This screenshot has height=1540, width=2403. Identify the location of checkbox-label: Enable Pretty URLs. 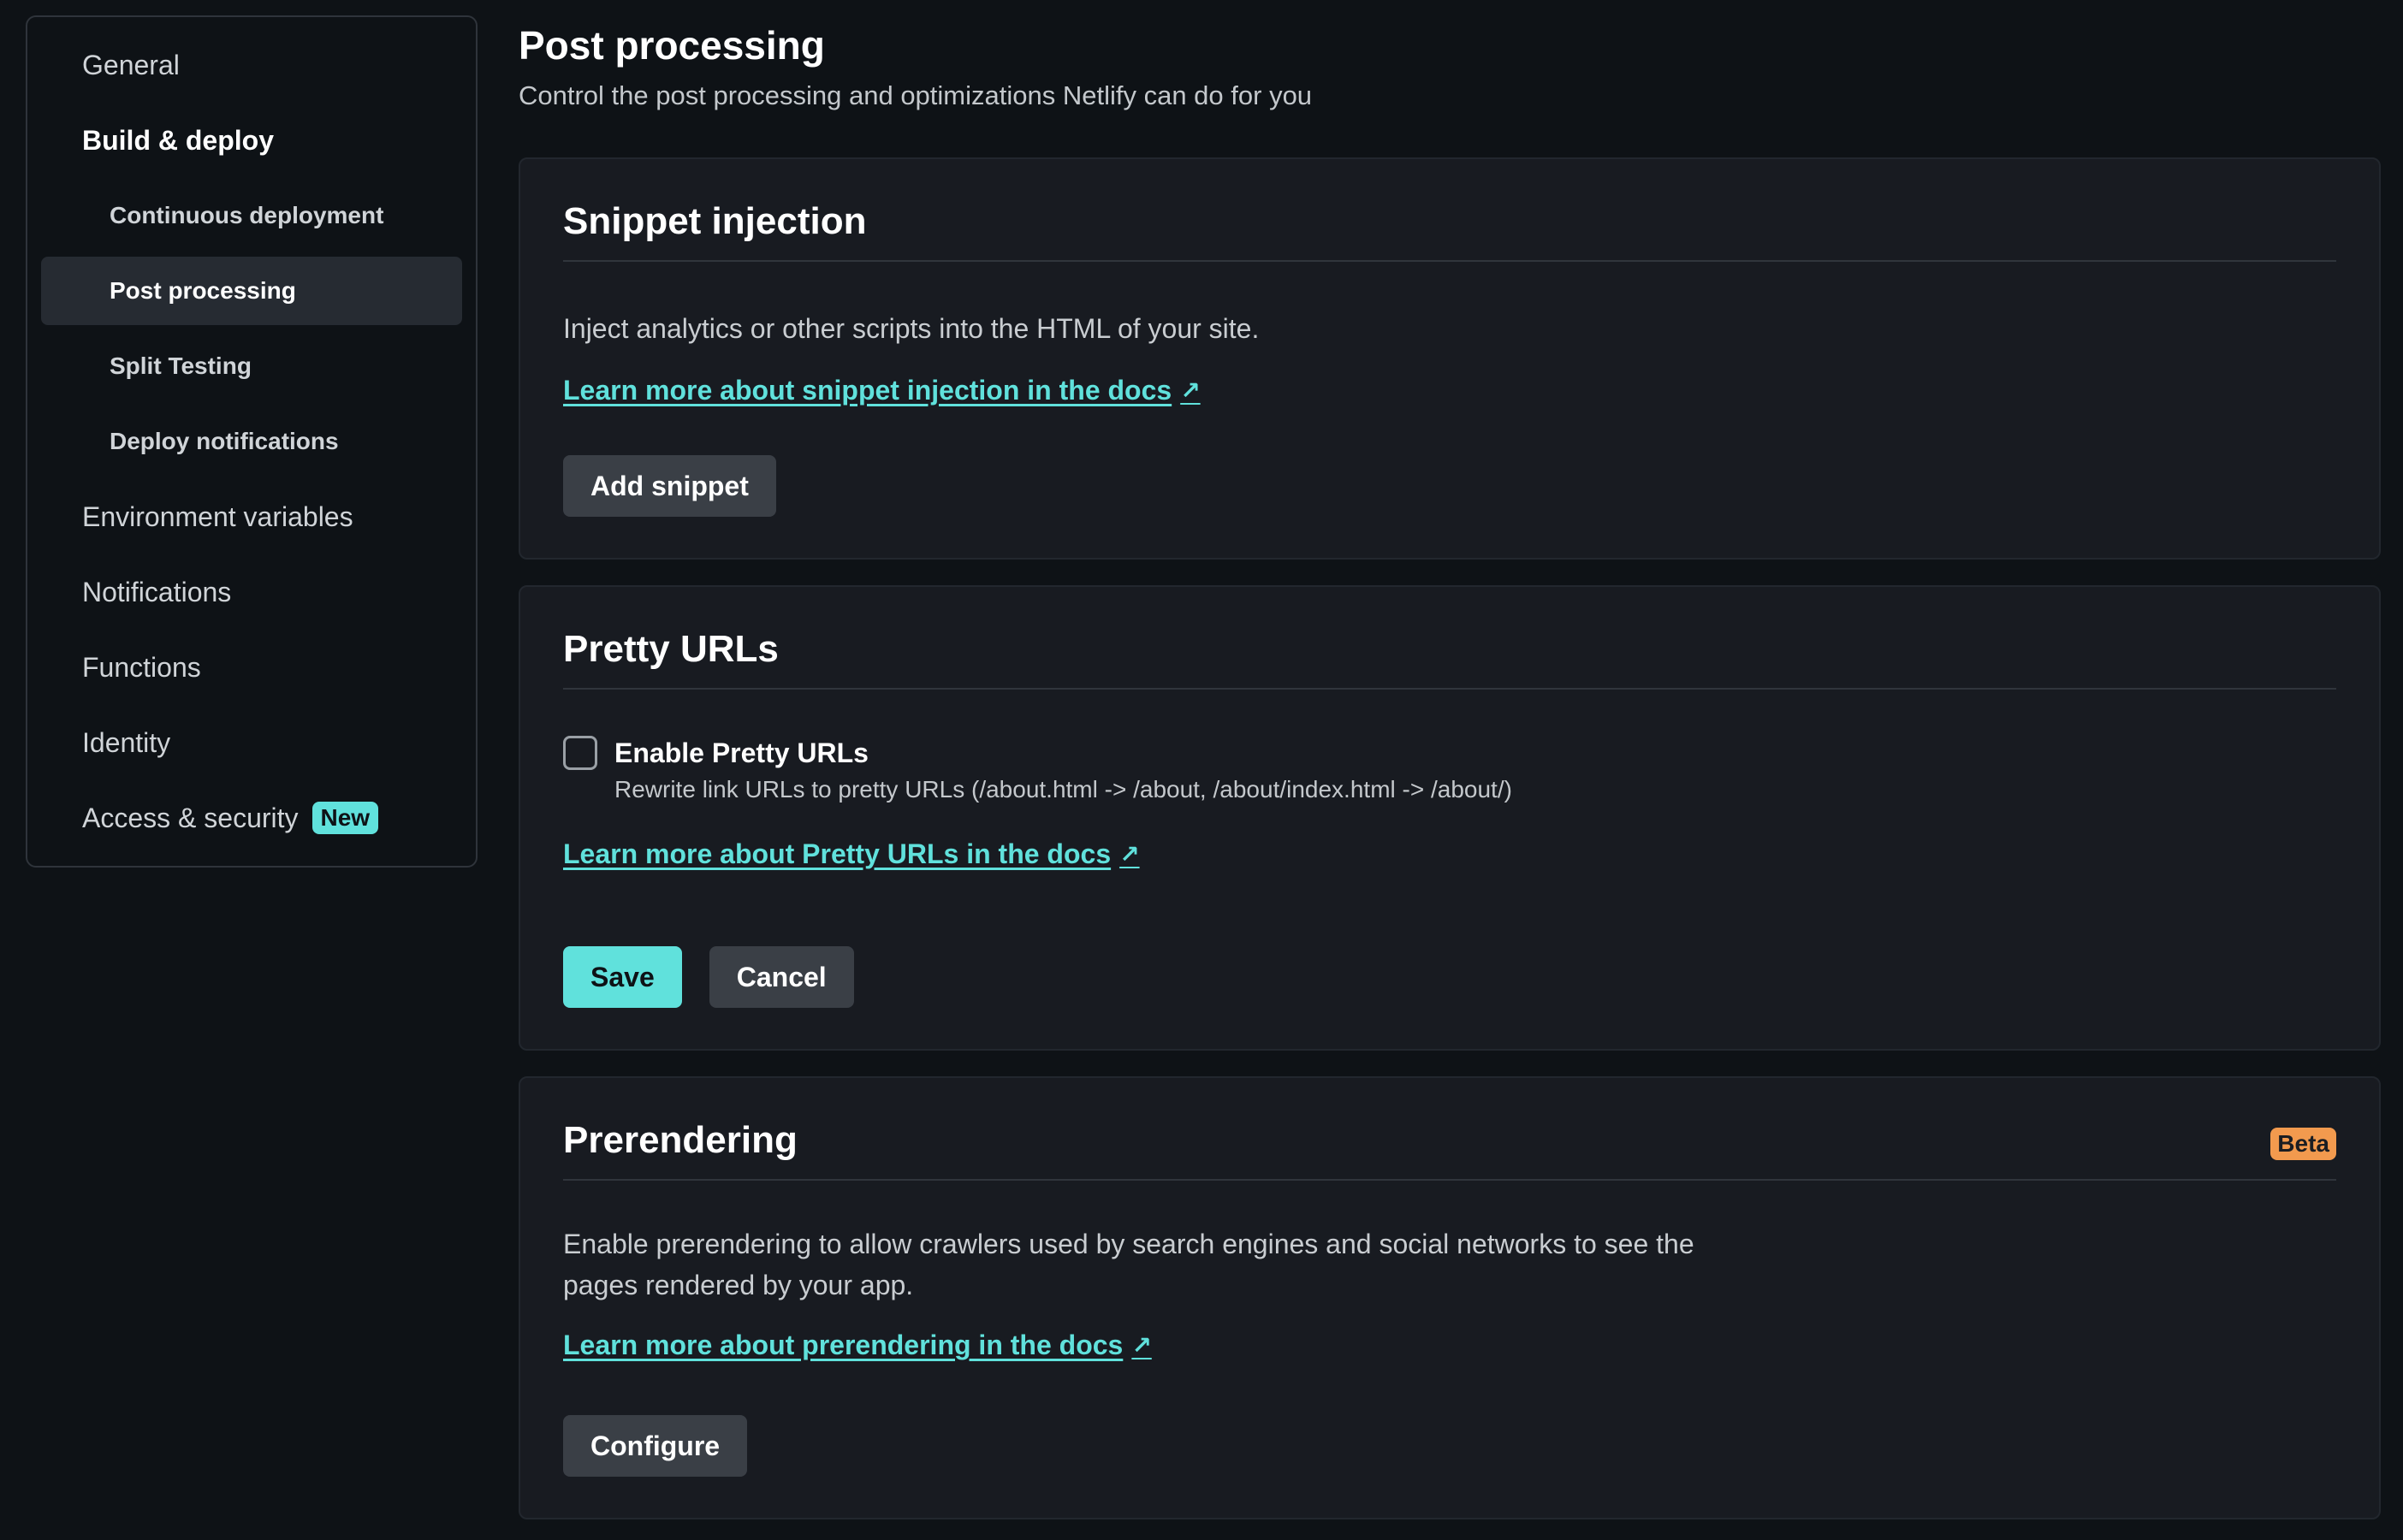
(741, 752).